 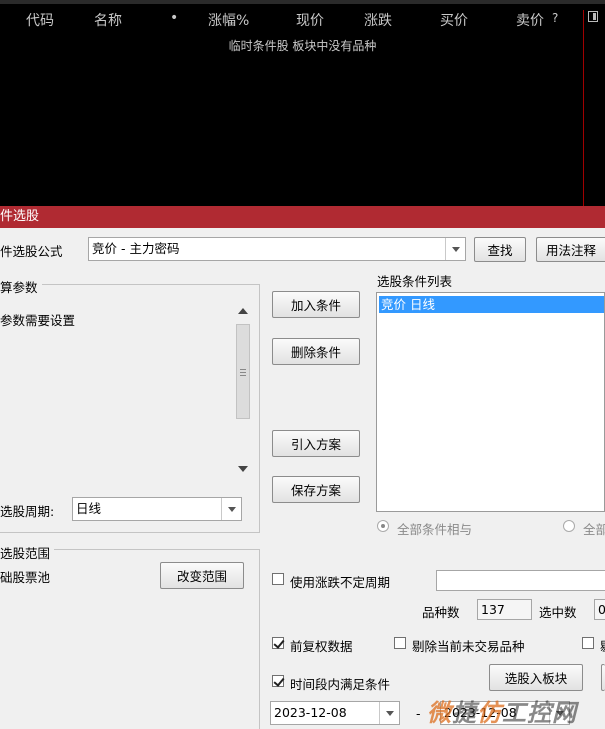 What do you see at coordinates (108, 20) in the screenshot?
I see `column-header-name: 名称` at bounding box center [108, 20].